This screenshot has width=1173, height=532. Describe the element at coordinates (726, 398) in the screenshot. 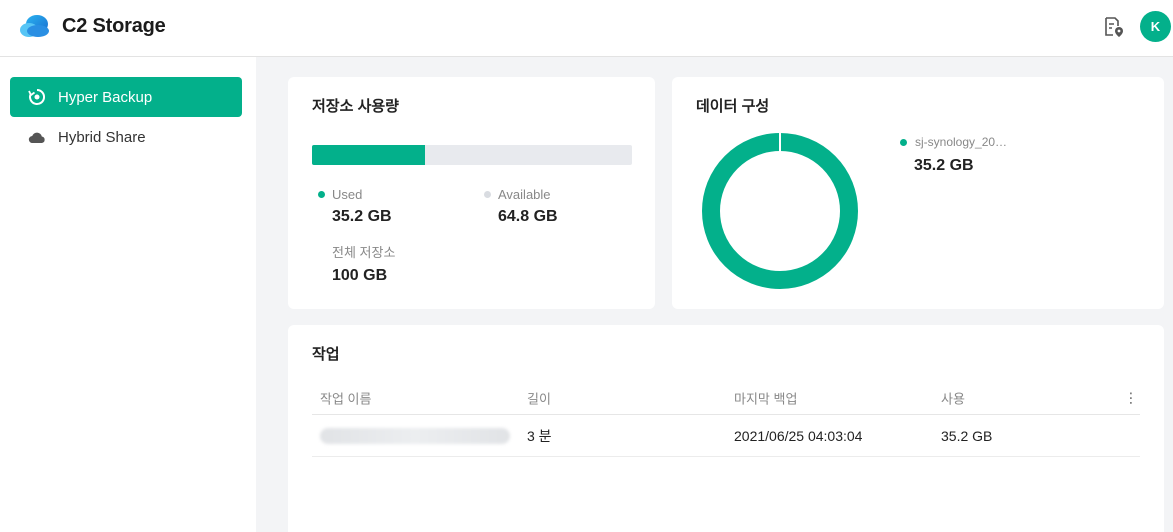

I see `table-header: 작업 이름 길이 마지막 백업 사용 ⋮` at that location.